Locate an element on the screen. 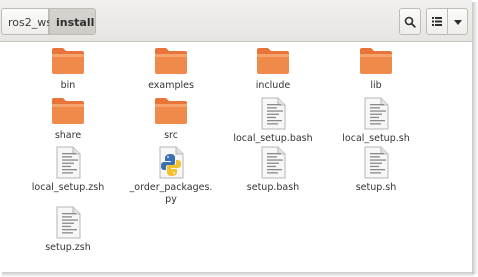 The image size is (478, 277). file-item: local_setup.zsh is located at coordinates (68, 170).